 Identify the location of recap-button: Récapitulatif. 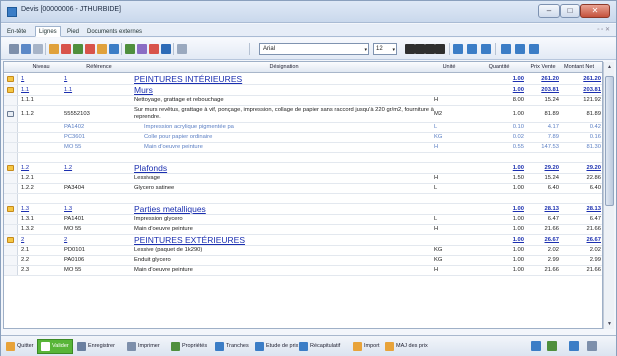
(319, 346).